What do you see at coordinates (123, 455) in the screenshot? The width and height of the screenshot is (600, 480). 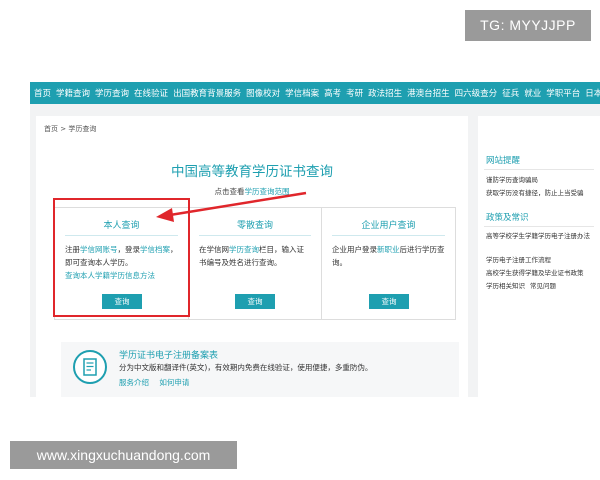 I see `watermark-bottom: www.xingxuchuandong.com` at bounding box center [123, 455].